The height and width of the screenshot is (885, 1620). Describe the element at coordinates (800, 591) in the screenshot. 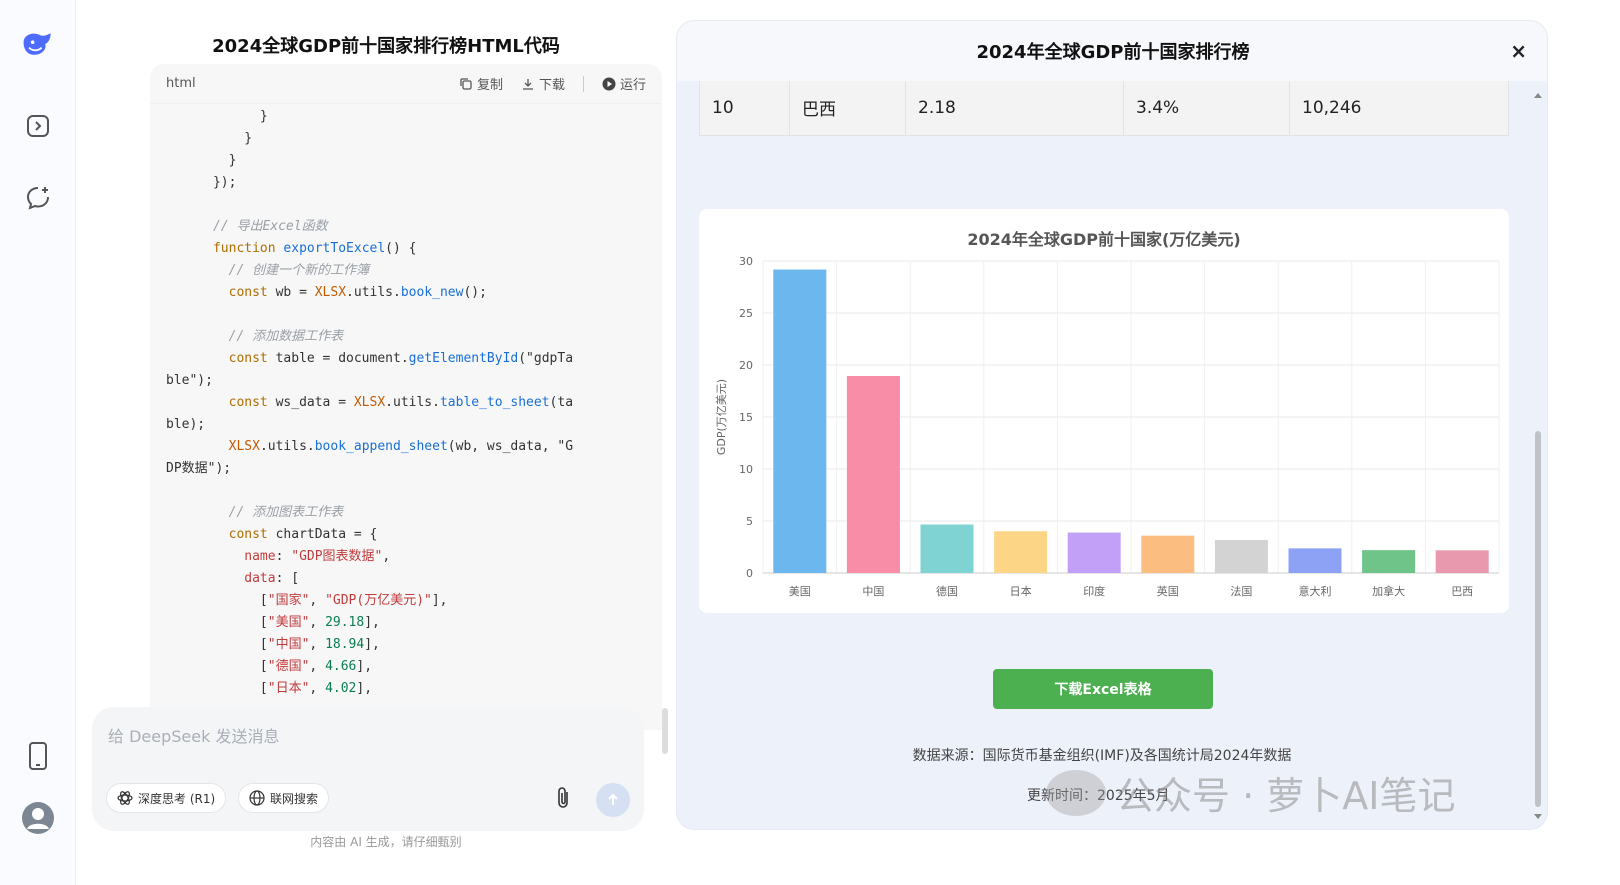

I see `x-tick-label: 美国` at that location.